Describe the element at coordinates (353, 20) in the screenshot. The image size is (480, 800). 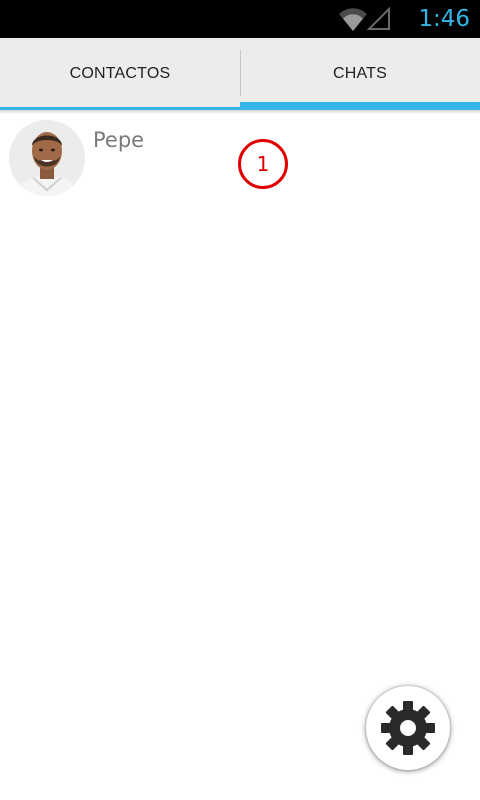
I see `wifi-icon` at that location.